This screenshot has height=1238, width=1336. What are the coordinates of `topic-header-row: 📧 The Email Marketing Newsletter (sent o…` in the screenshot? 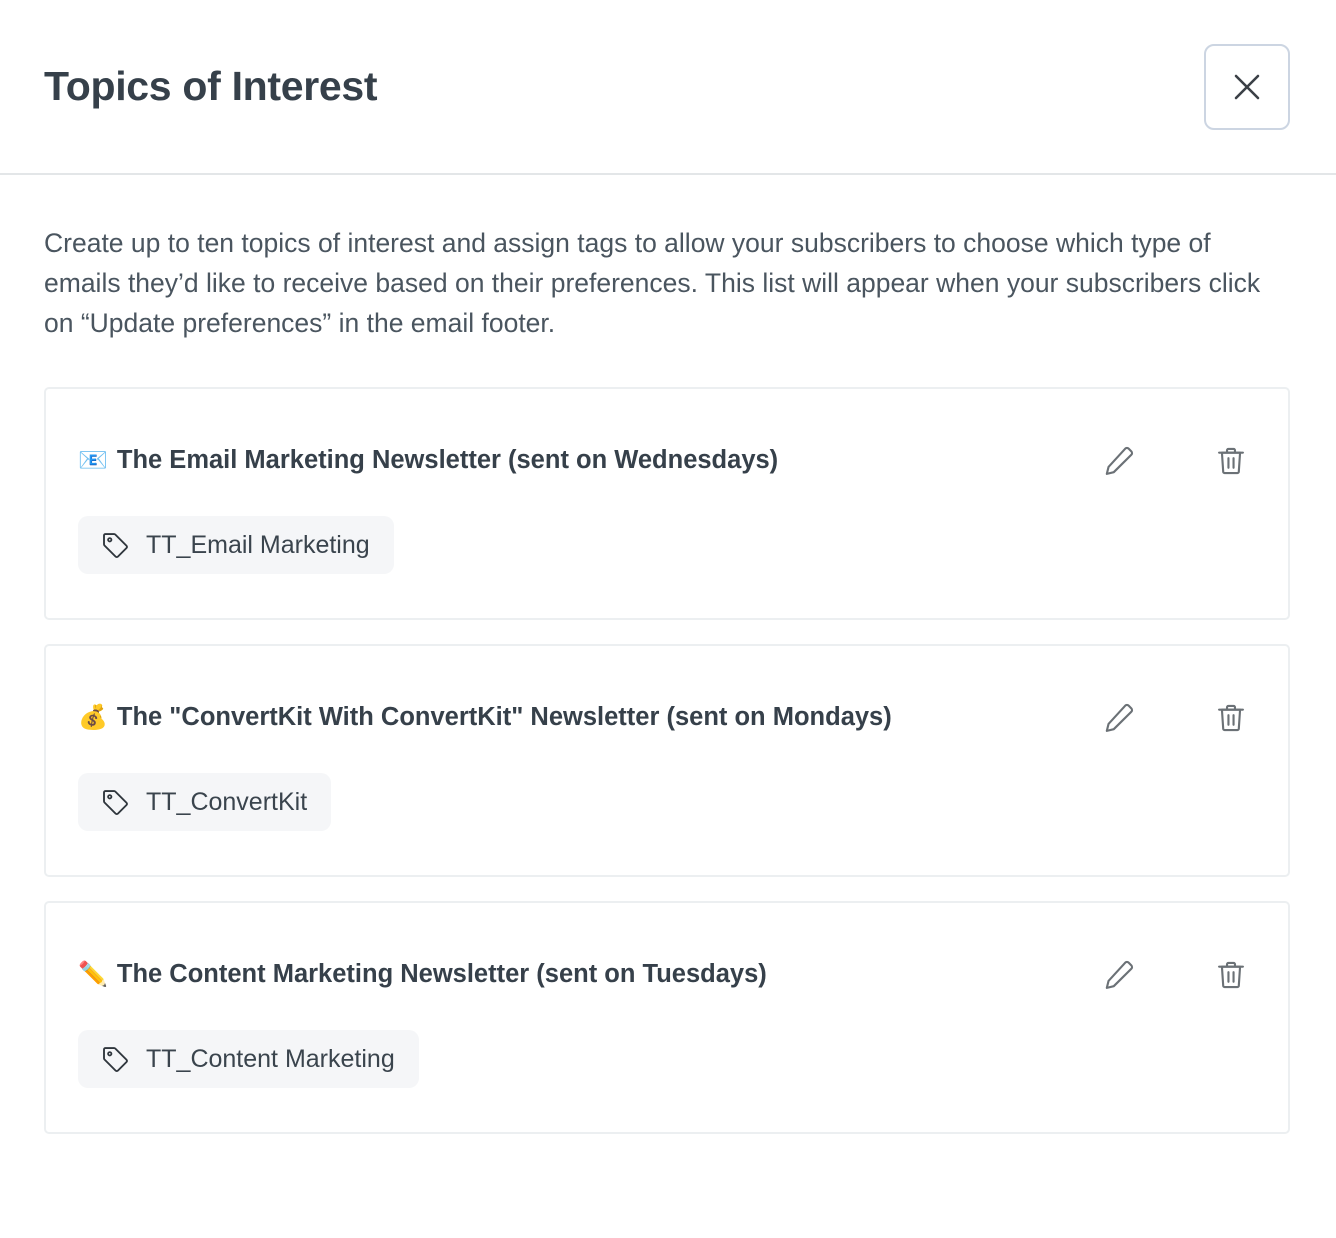 It's located at (668, 460).